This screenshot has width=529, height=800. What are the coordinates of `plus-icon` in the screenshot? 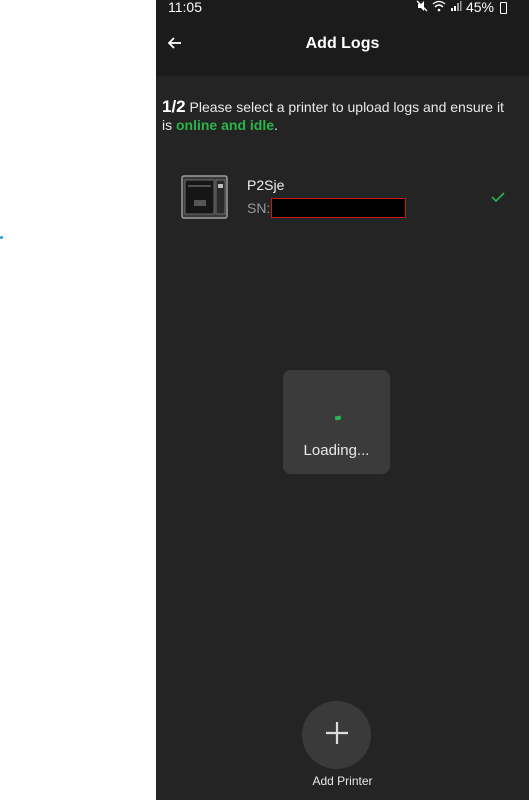 It's located at (337, 735).